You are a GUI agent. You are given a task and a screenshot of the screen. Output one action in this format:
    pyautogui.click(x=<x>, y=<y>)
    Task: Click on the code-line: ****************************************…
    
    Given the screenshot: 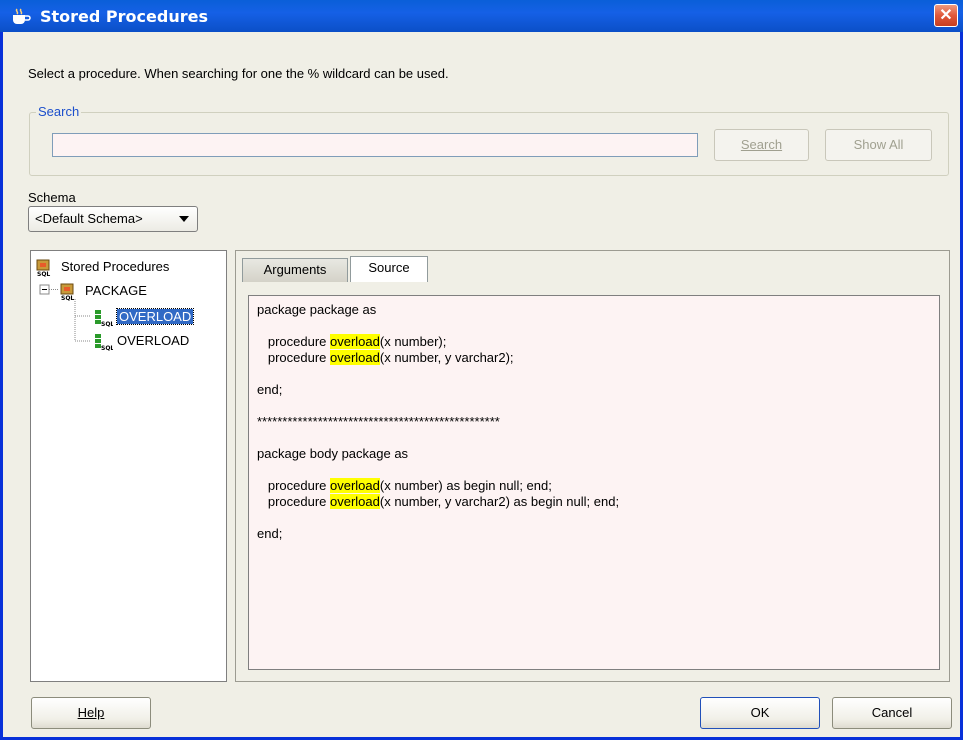 What is the action you would take?
    pyautogui.click(x=378, y=421)
    